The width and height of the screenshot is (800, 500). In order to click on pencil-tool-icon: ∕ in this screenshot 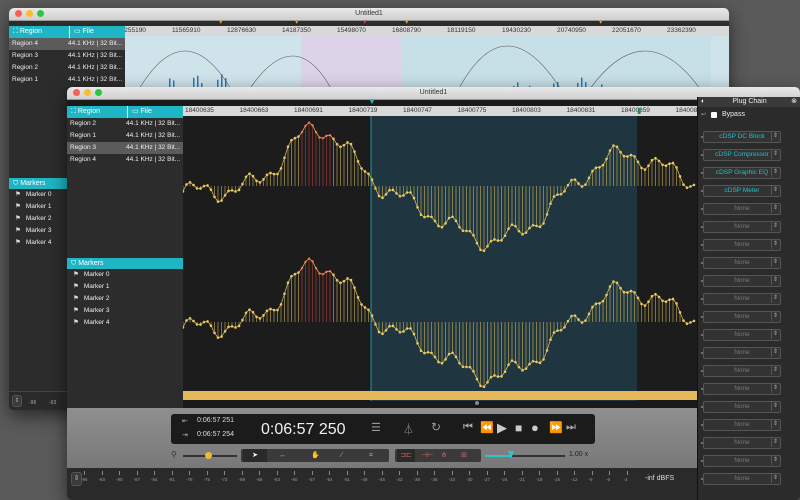, I will do `click(341, 455)`.